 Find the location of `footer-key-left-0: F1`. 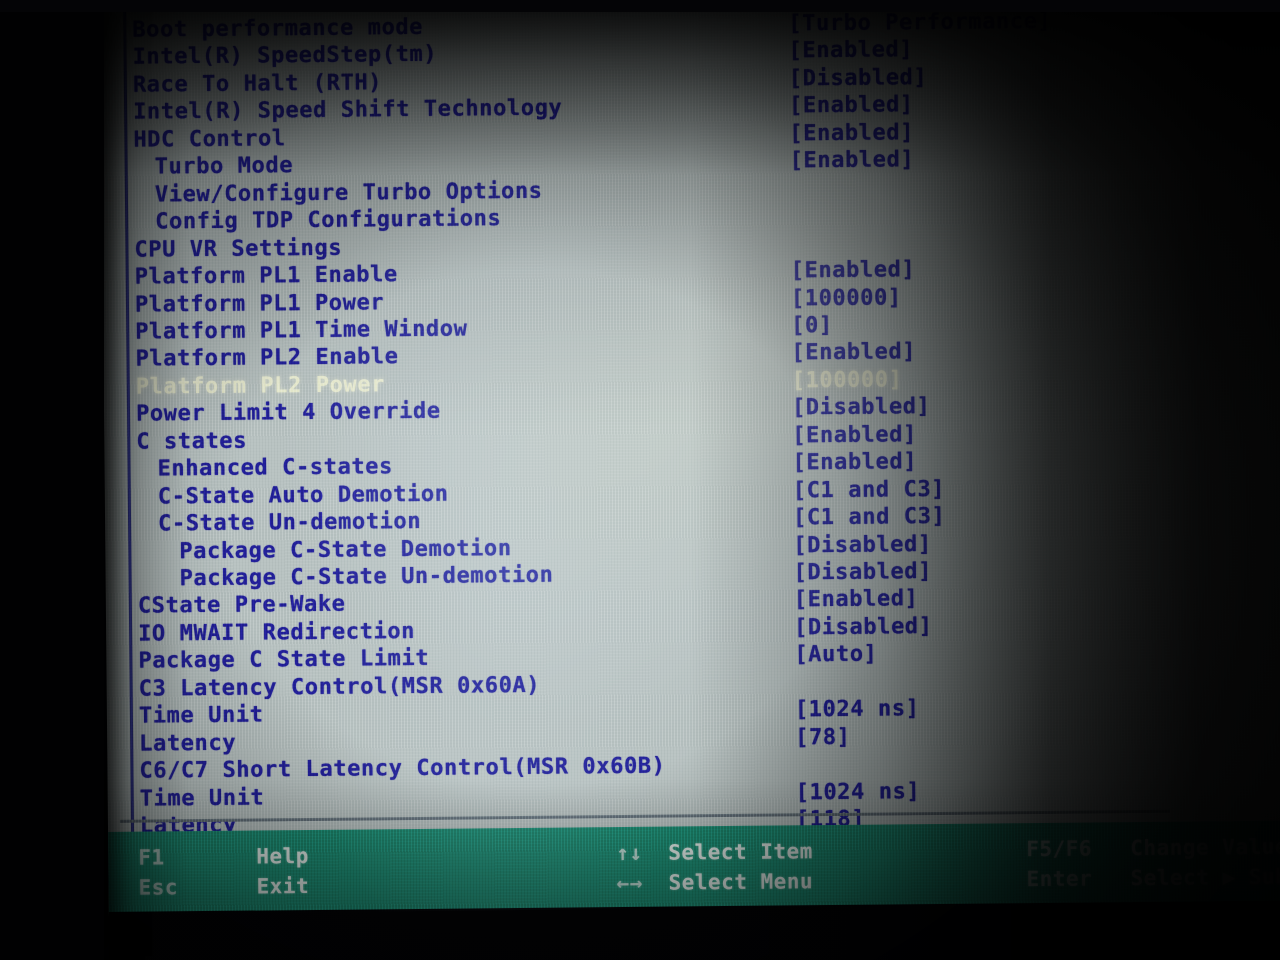

footer-key-left-0: F1 is located at coordinates (151, 857).